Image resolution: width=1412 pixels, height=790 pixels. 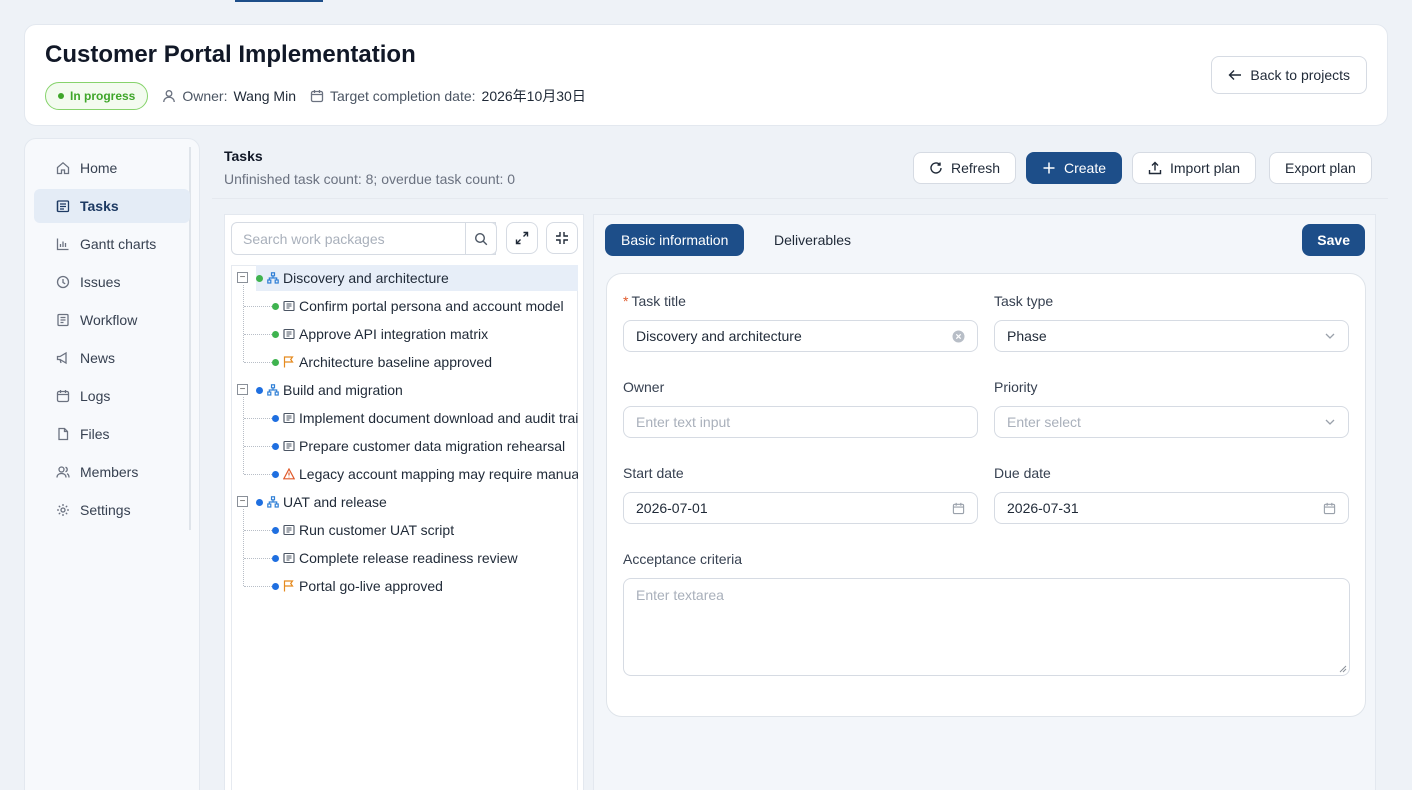 I want to click on user-icon, so click(x=169, y=96).